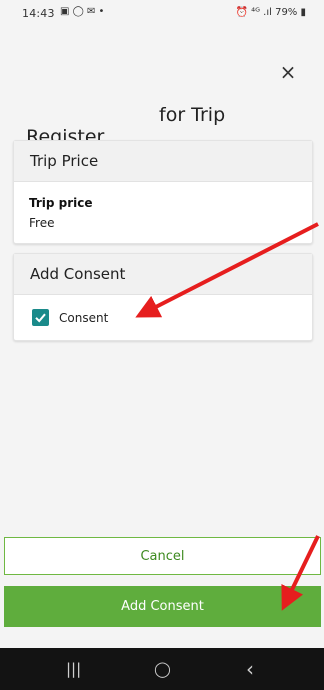  I want to click on status-right-indicators: ⏰ ⁴ᴳ .ıl 79% ▮, so click(270, 12).